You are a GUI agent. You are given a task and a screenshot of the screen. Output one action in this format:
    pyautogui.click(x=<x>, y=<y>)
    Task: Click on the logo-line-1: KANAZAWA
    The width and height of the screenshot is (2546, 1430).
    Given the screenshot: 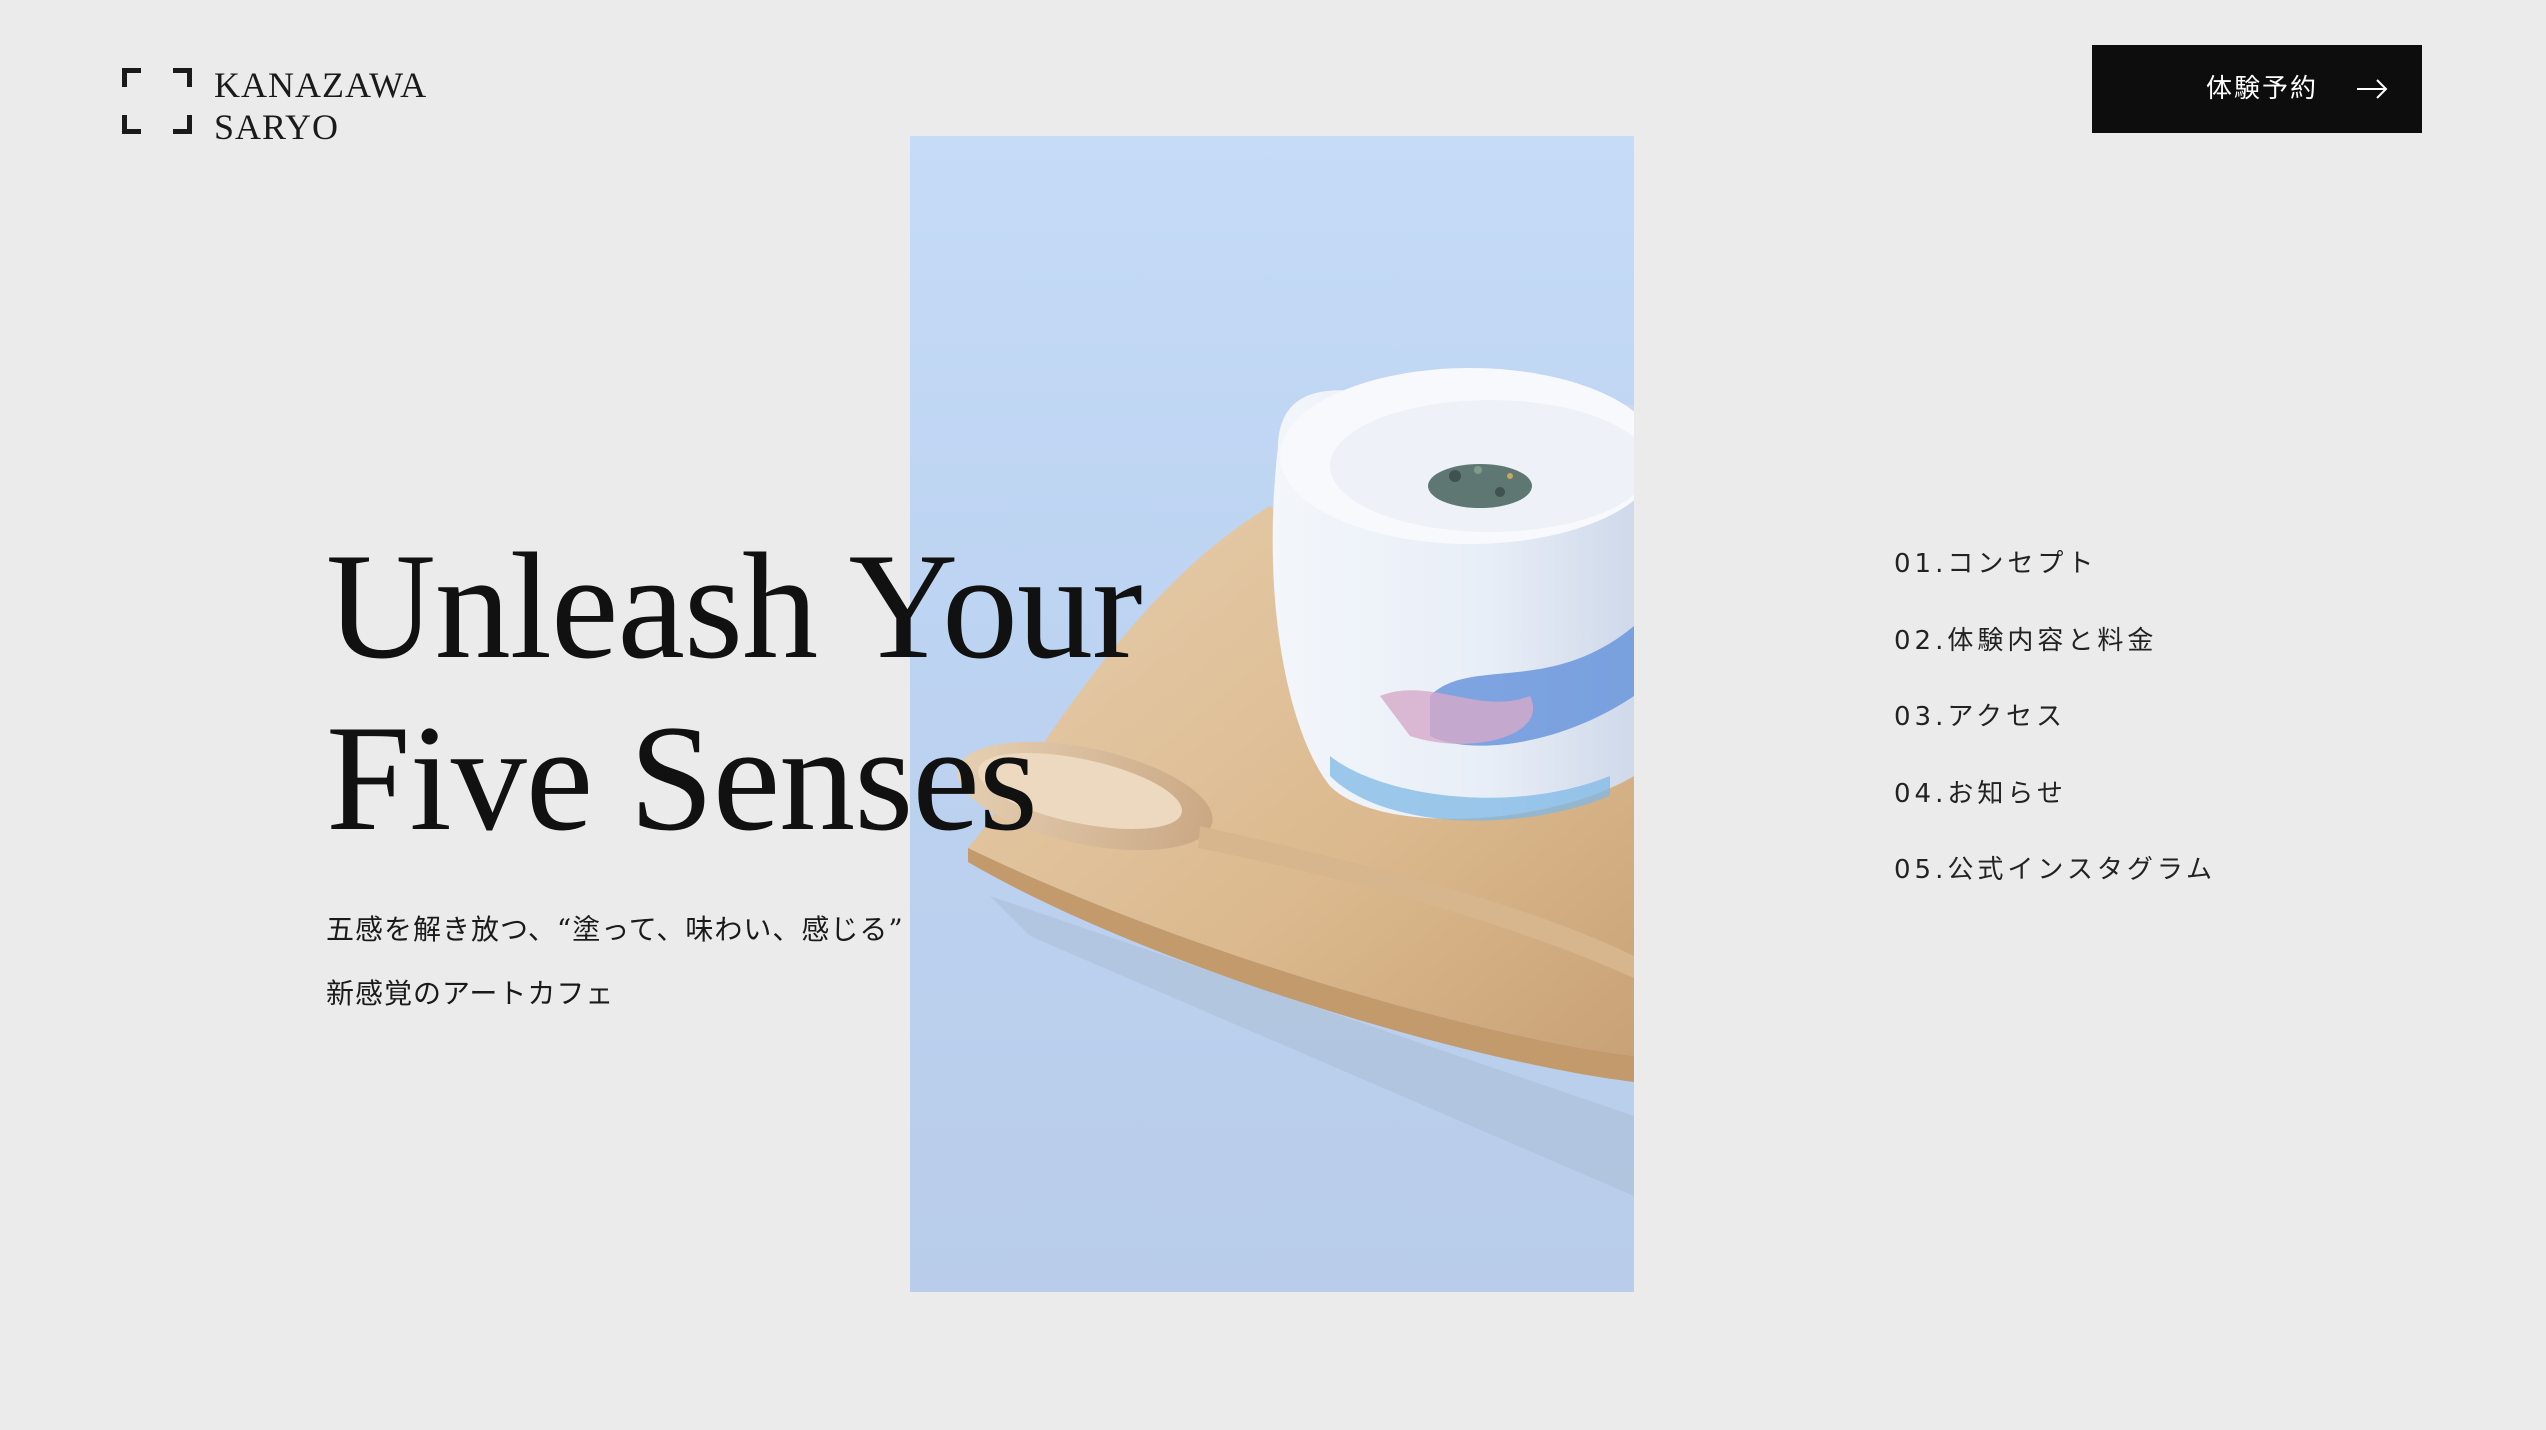 What is the action you would take?
    pyautogui.click(x=321, y=85)
    